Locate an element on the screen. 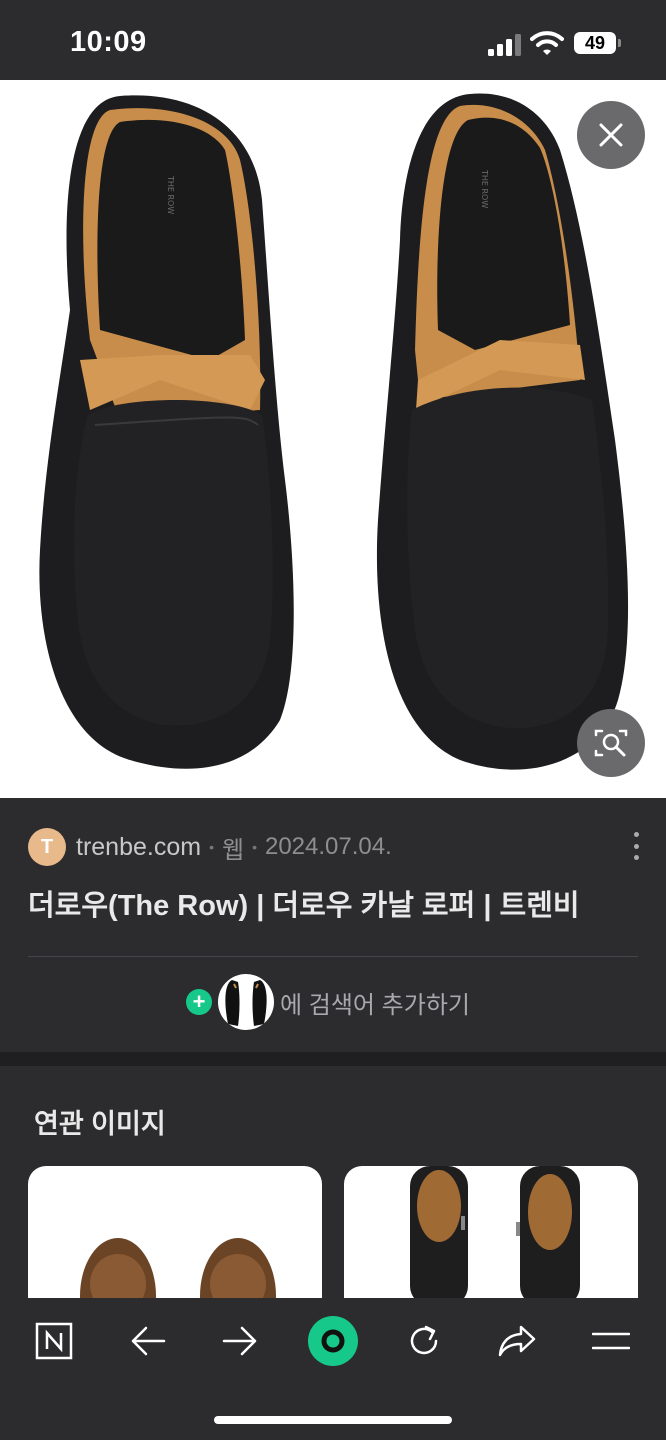 The width and height of the screenshot is (666, 1440). black-boots-image is located at coordinates (495, 1232).